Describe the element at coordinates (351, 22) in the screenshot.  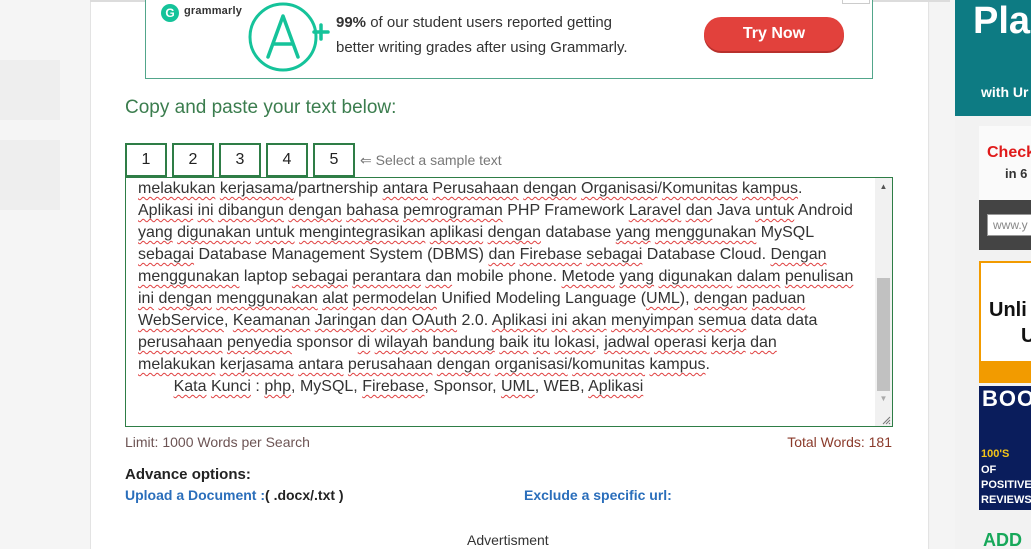
I see `ad-stat: 99%` at that location.